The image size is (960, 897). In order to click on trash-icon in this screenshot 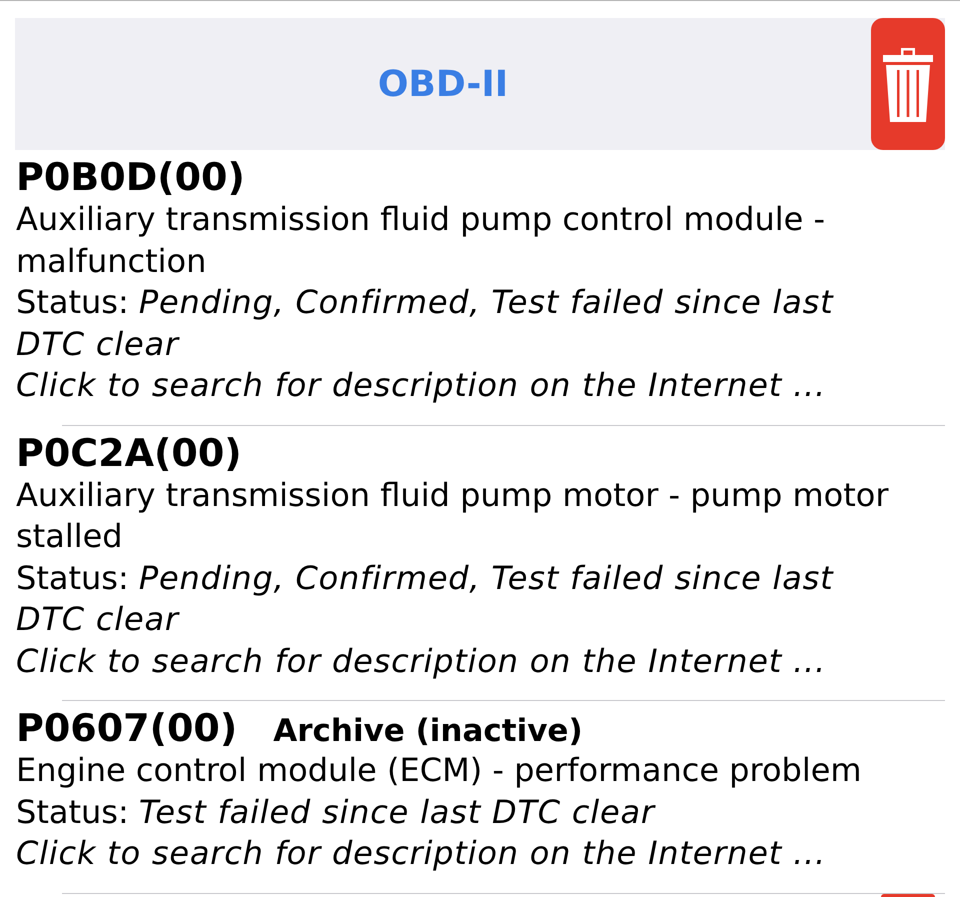, I will do `click(908, 84)`.